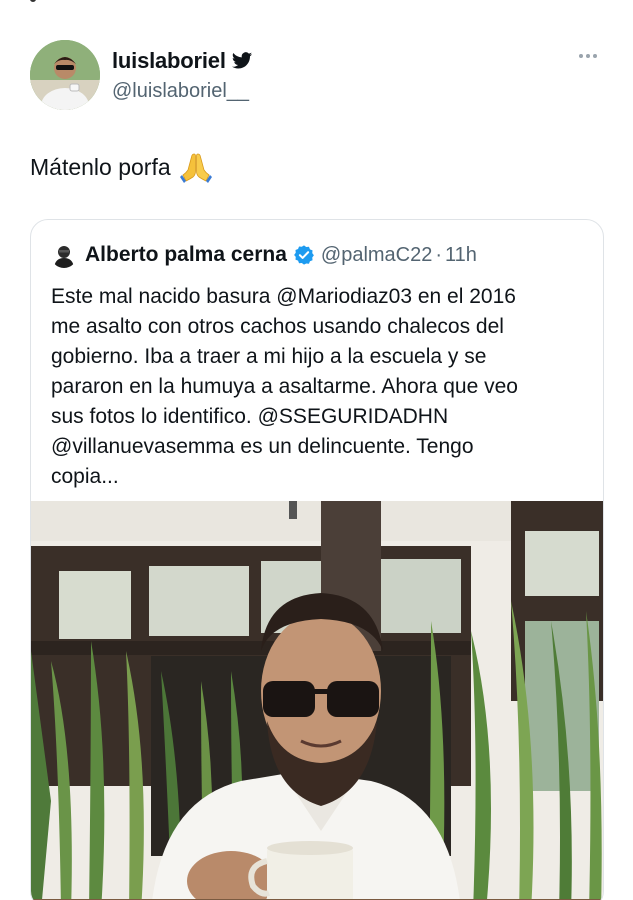 The height and width of the screenshot is (900, 633). I want to click on quoted-avatar, so click(64, 255).